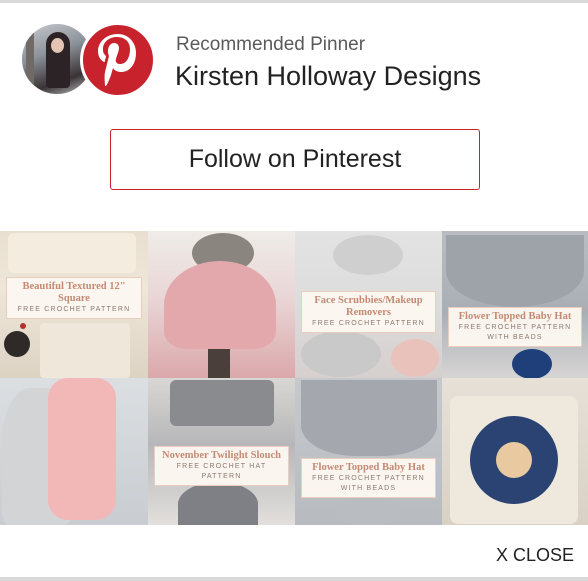  I want to click on crochet-square-bottom, so click(85, 350).